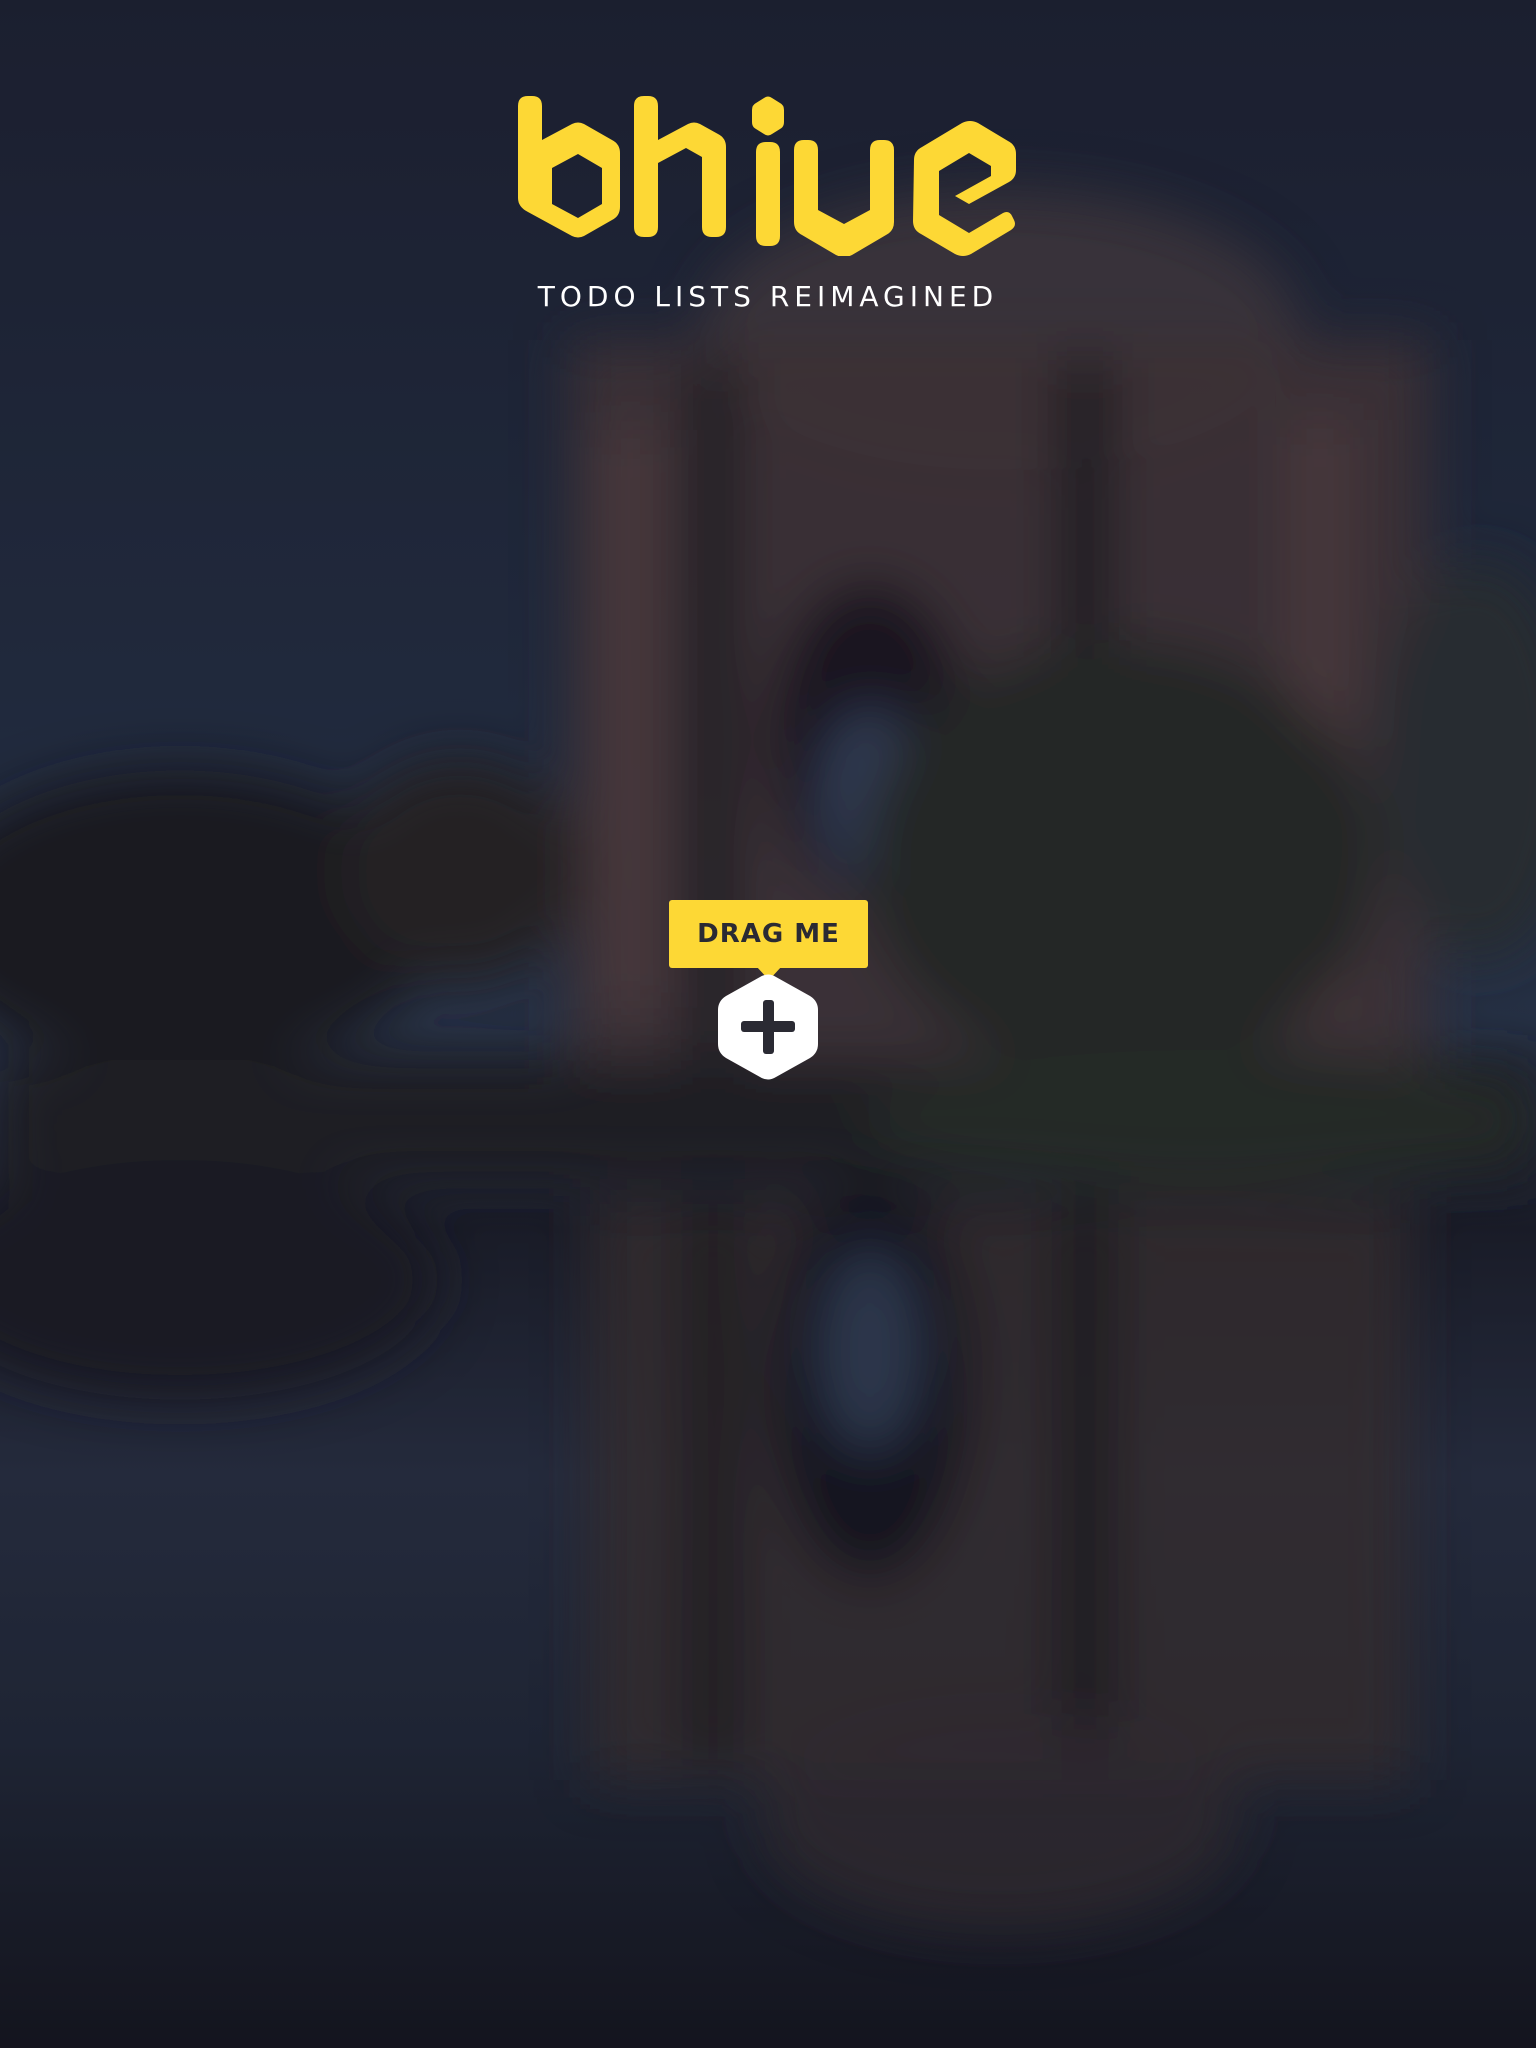 This screenshot has width=1536, height=2048. What do you see at coordinates (768, 296) in the screenshot?
I see `tagline: TODO LISTS REIMAGINED` at bounding box center [768, 296].